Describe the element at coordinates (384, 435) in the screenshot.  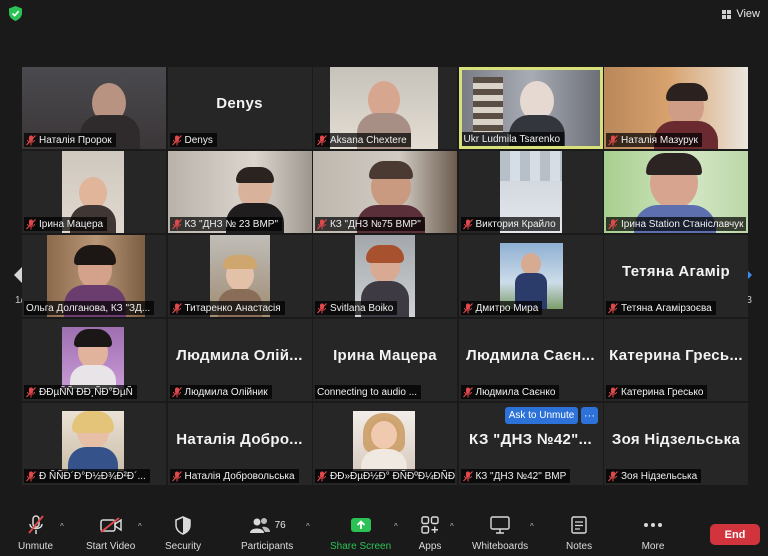
I see `person-face` at that location.